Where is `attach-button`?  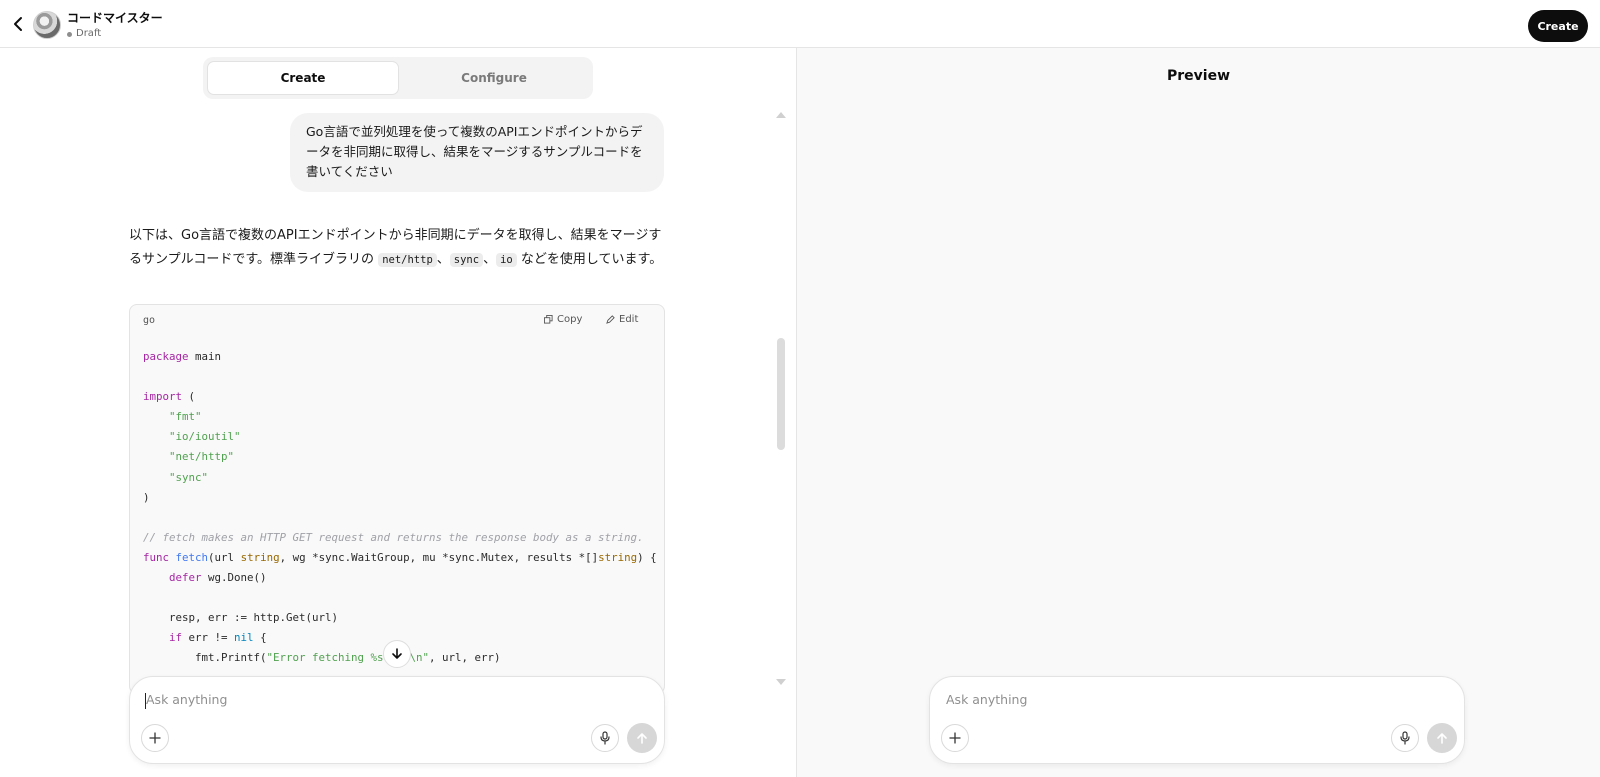
attach-button is located at coordinates (155, 738).